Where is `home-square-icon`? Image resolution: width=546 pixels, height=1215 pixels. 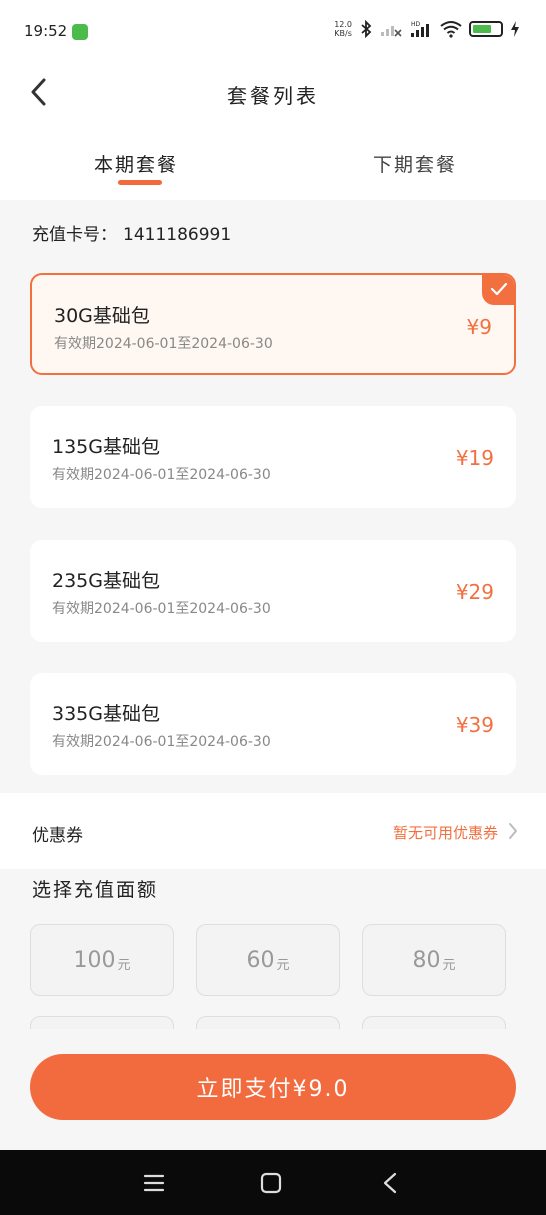
home-square-icon is located at coordinates (271, 1183).